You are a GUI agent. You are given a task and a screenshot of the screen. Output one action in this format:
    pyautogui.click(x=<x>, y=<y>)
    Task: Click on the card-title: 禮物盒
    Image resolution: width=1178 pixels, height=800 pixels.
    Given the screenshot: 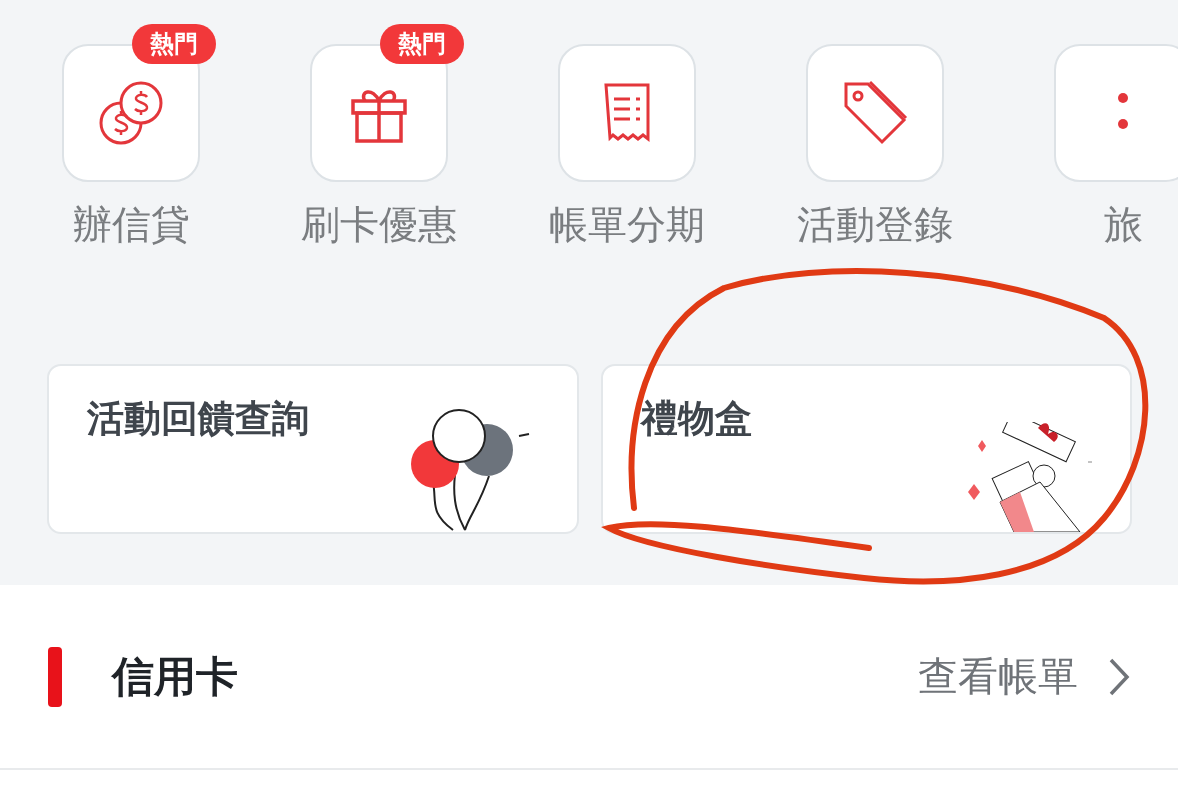 What is the action you would take?
    pyautogui.click(x=696, y=419)
    